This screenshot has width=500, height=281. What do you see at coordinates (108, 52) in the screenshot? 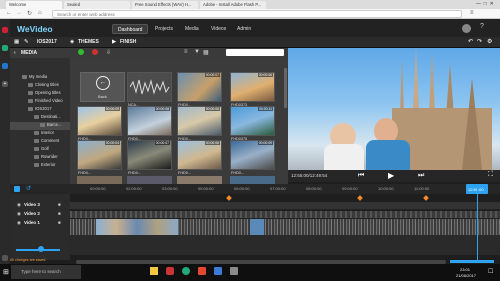
I see `download-icon: ⇩` at bounding box center [108, 52].